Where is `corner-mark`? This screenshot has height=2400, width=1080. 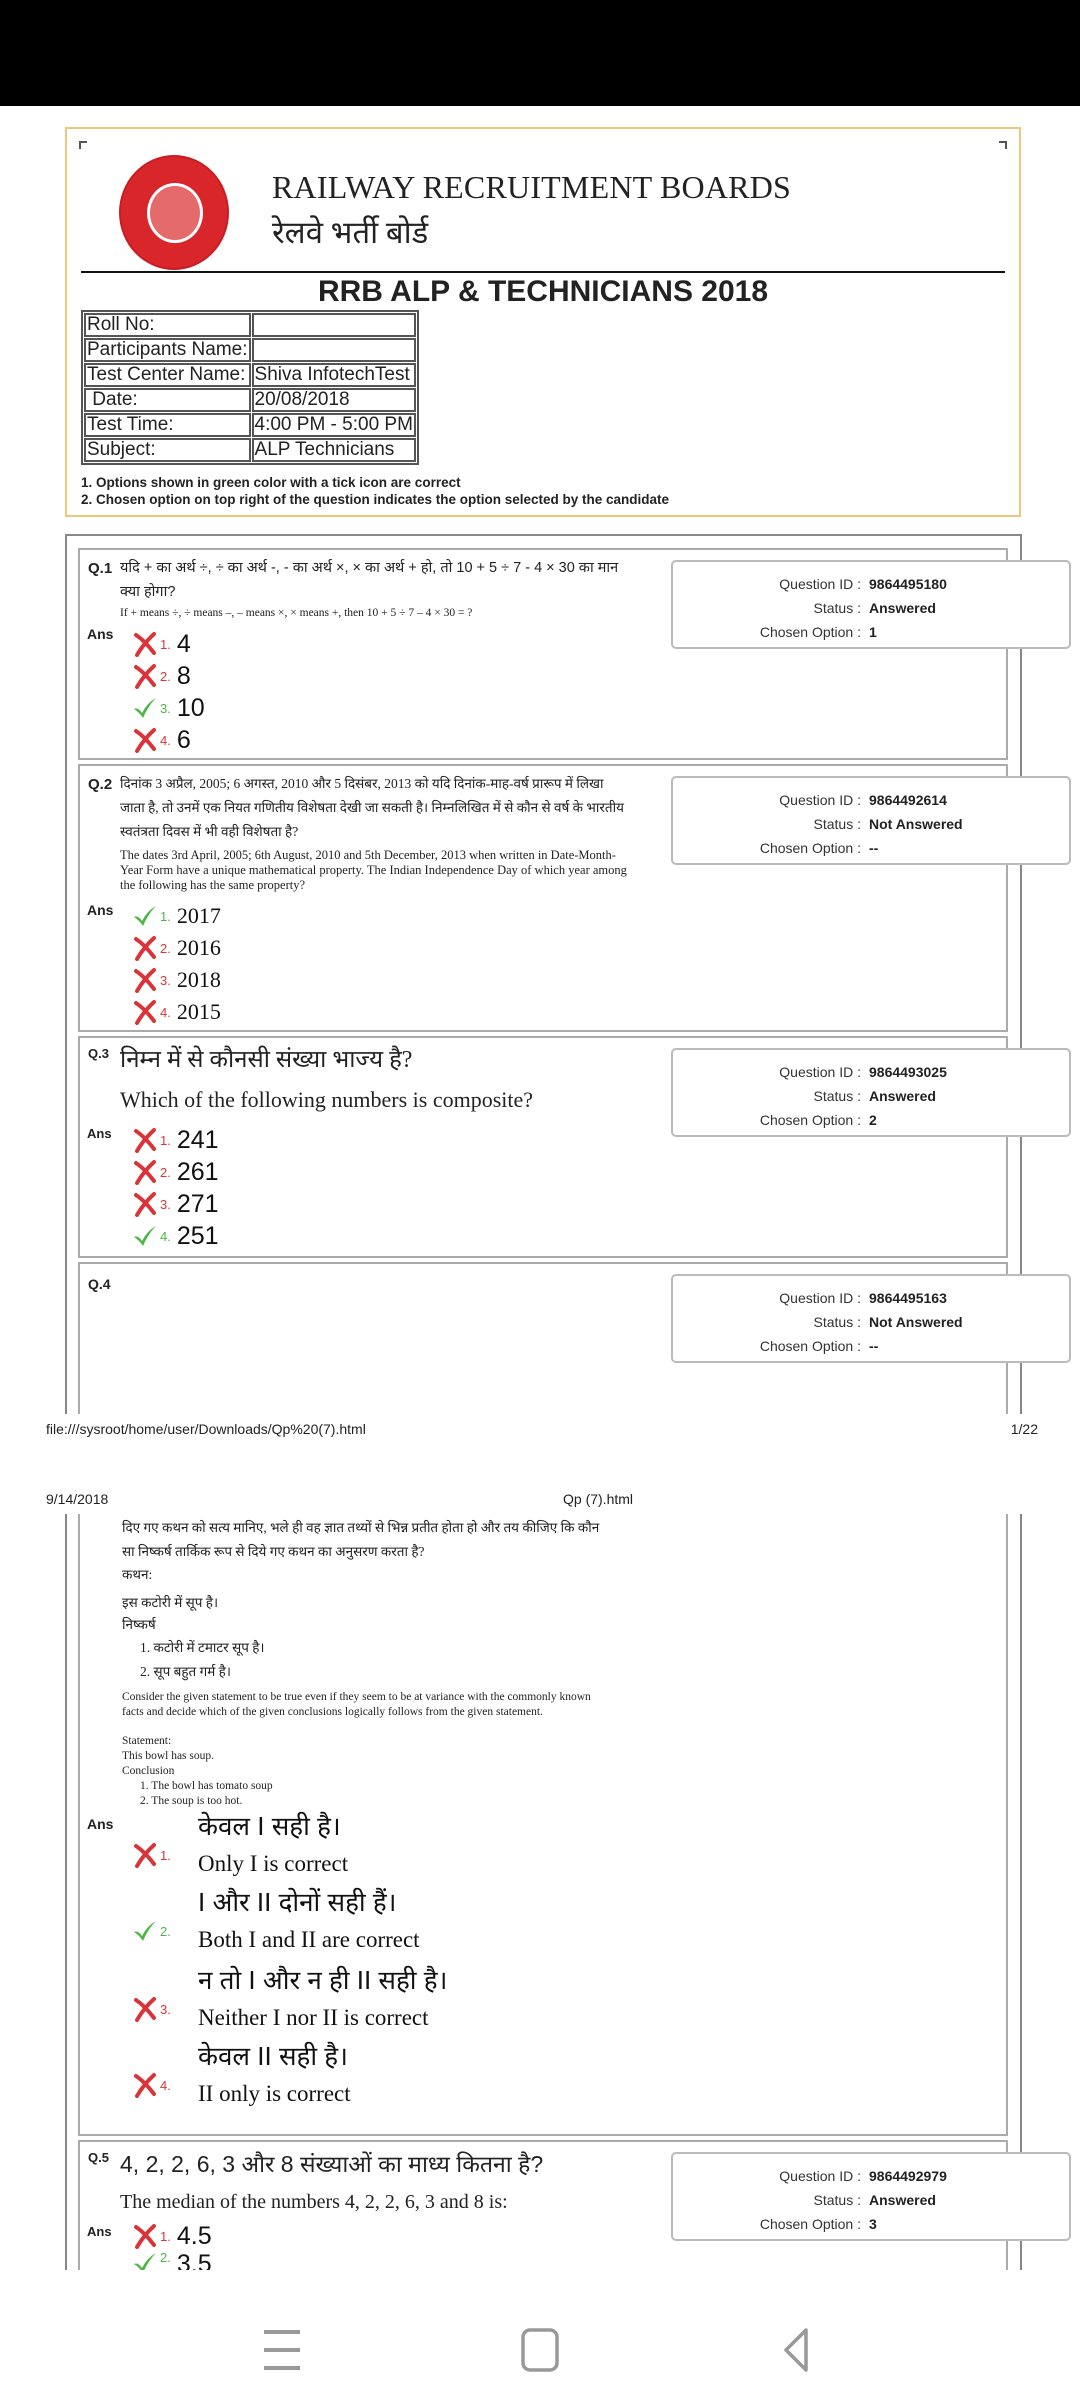 corner-mark is located at coordinates (83, 145).